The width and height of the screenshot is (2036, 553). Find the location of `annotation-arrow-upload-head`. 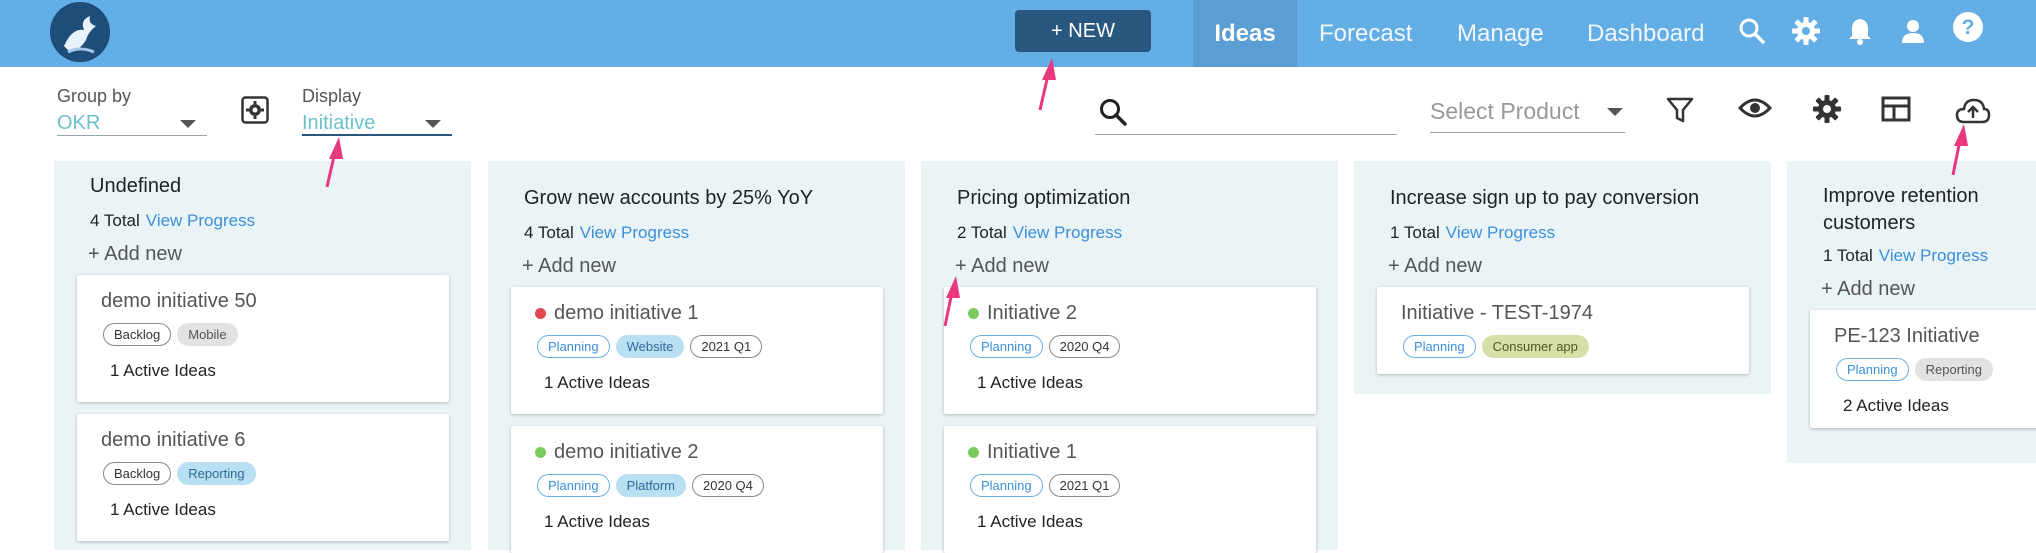

annotation-arrow-upload-head is located at coordinates (1961, 135).